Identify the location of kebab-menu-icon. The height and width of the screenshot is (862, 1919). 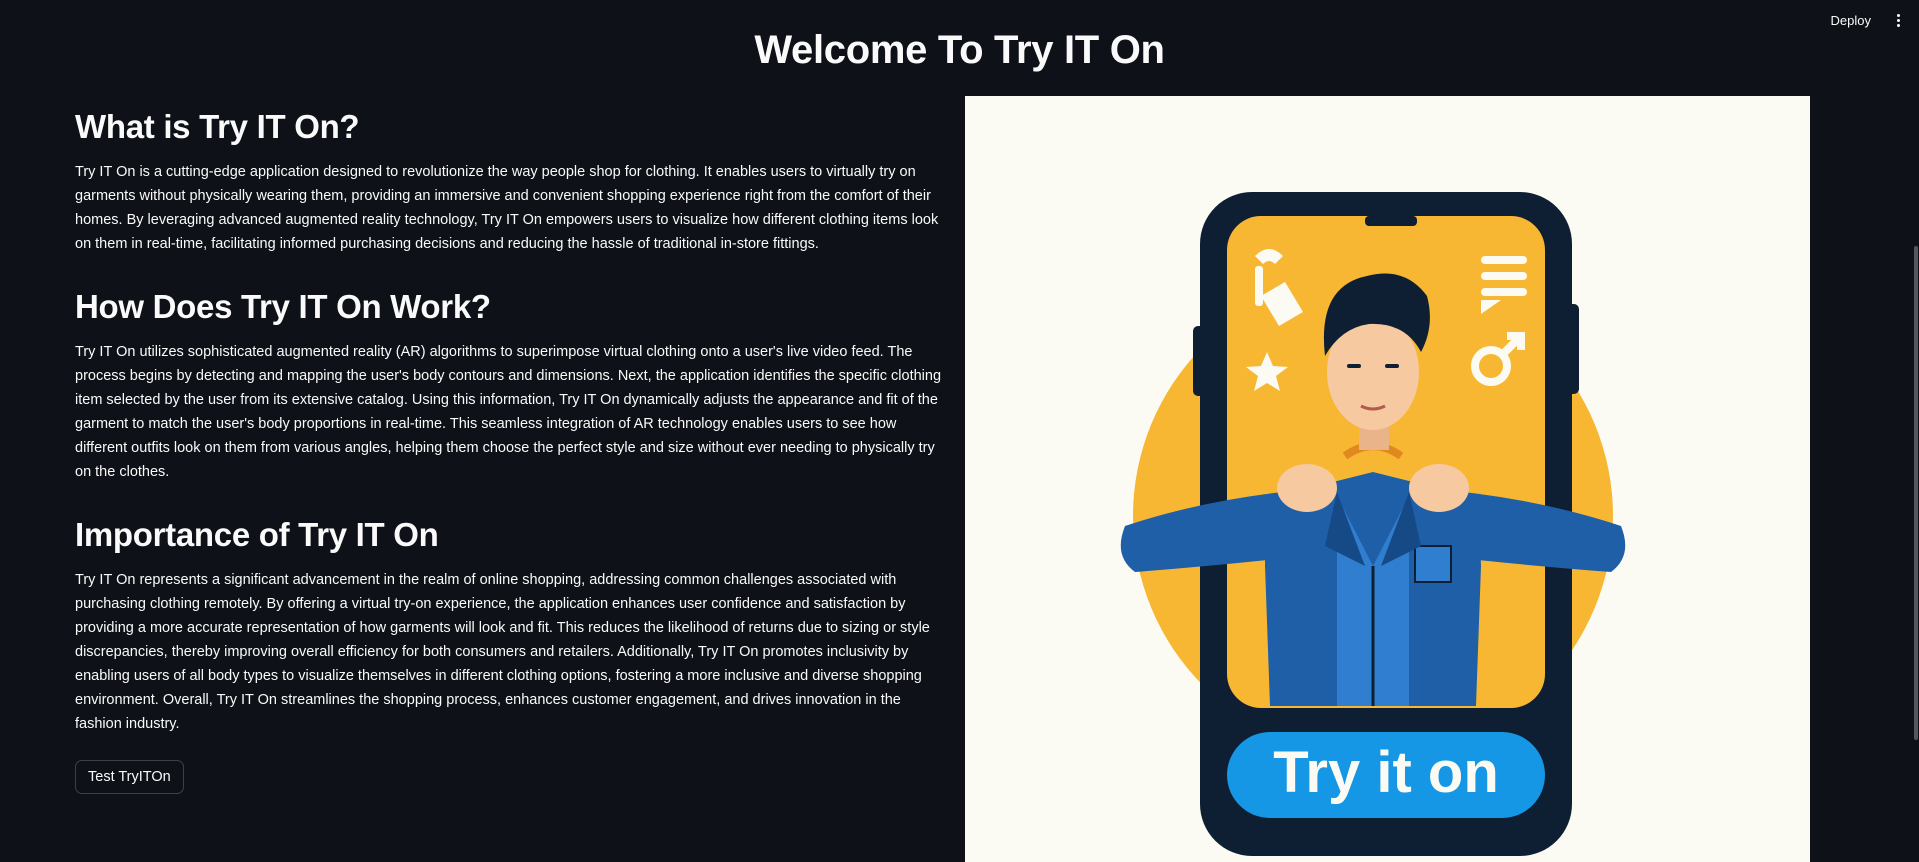
(1898, 20).